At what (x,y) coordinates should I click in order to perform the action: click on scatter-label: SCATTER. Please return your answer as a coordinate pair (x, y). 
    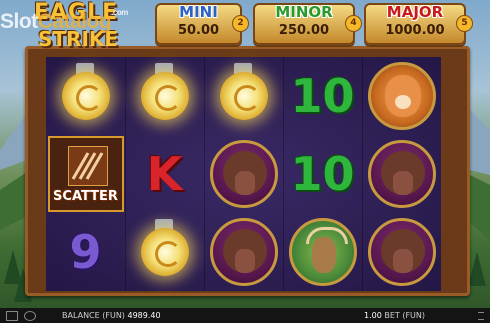
    Looking at the image, I should click on (85, 196).